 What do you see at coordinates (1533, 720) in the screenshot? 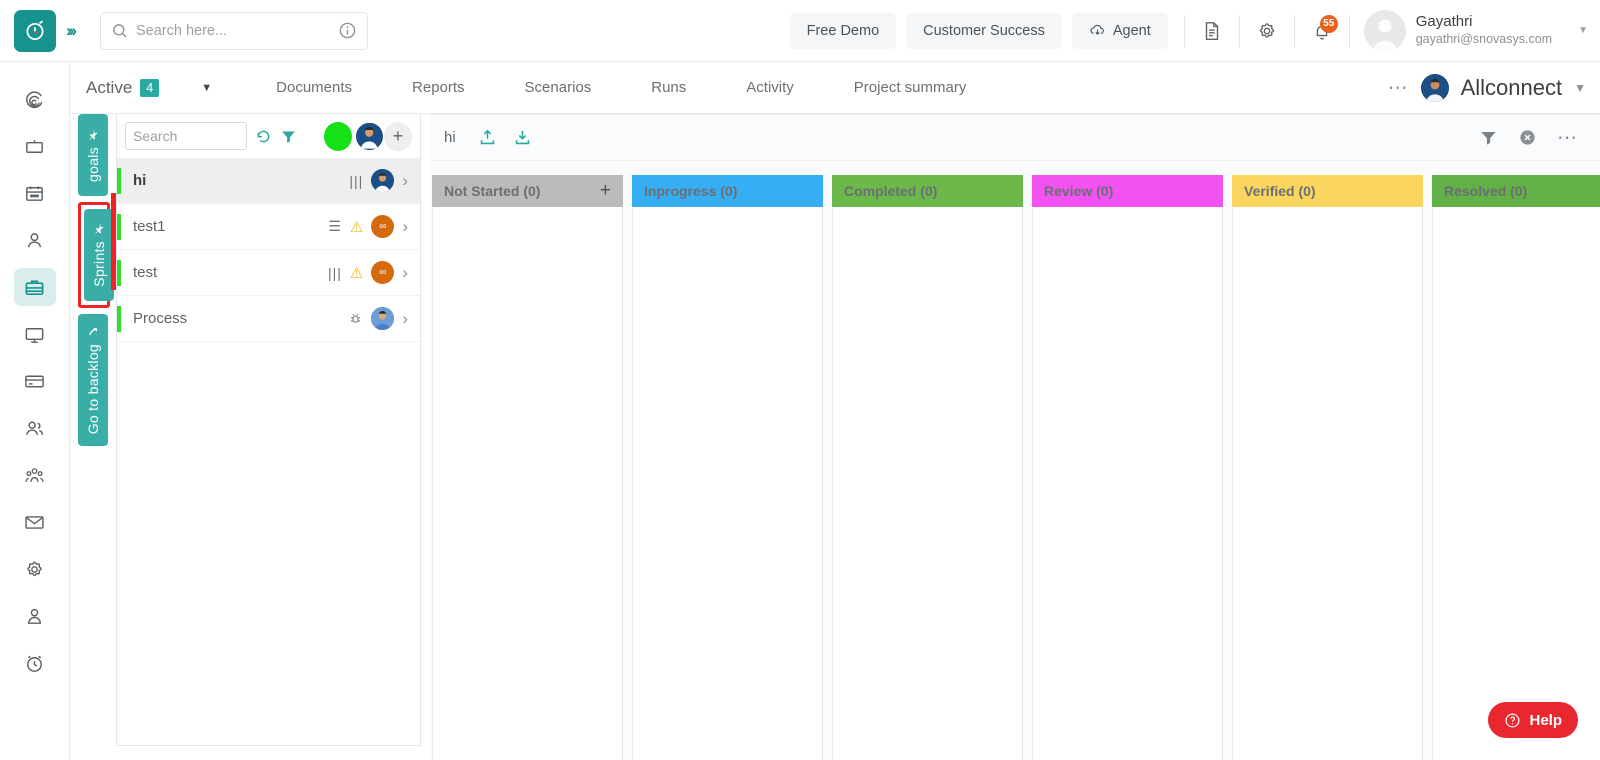
I see `help-button: Help` at bounding box center [1533, 720].